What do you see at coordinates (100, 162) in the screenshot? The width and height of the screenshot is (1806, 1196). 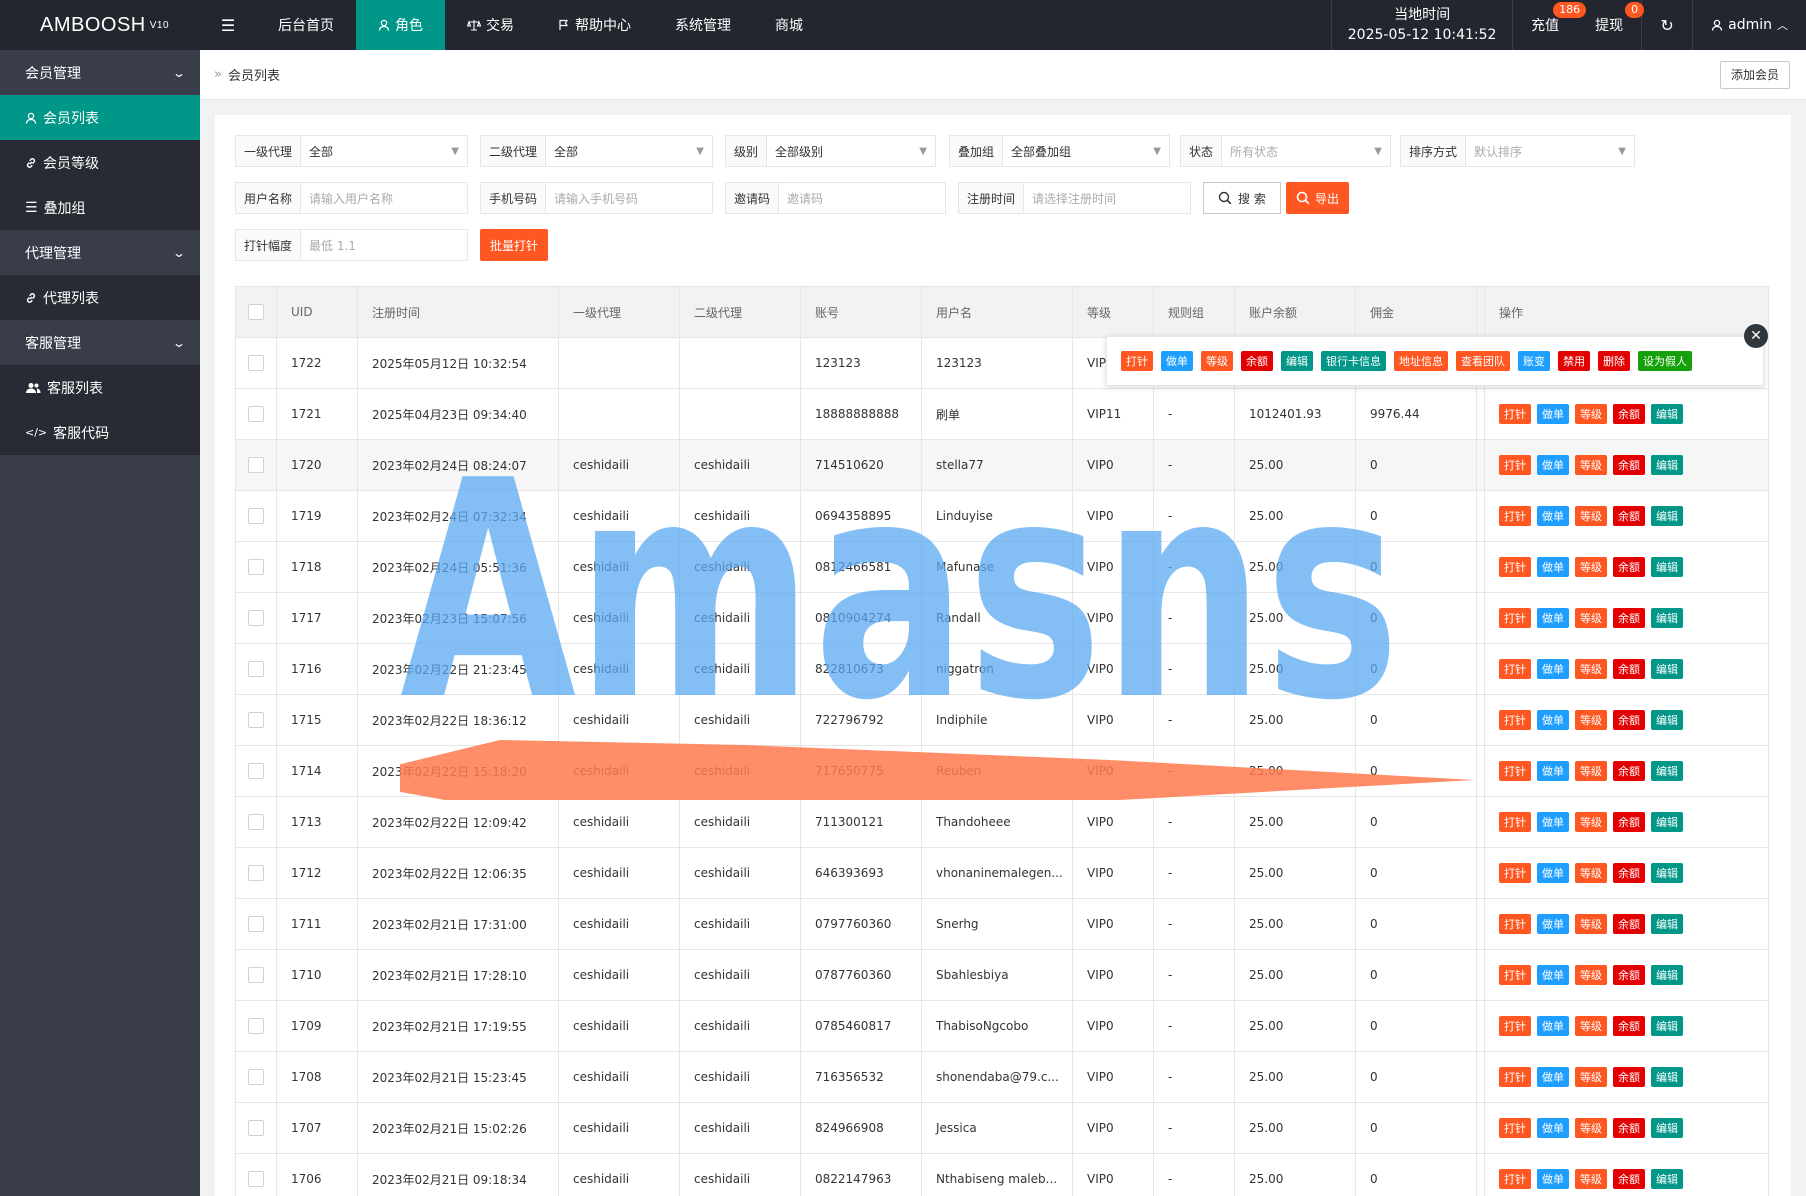 I see `sidebar-item-member-level: 会员等级` at bounding box center [100, 162].